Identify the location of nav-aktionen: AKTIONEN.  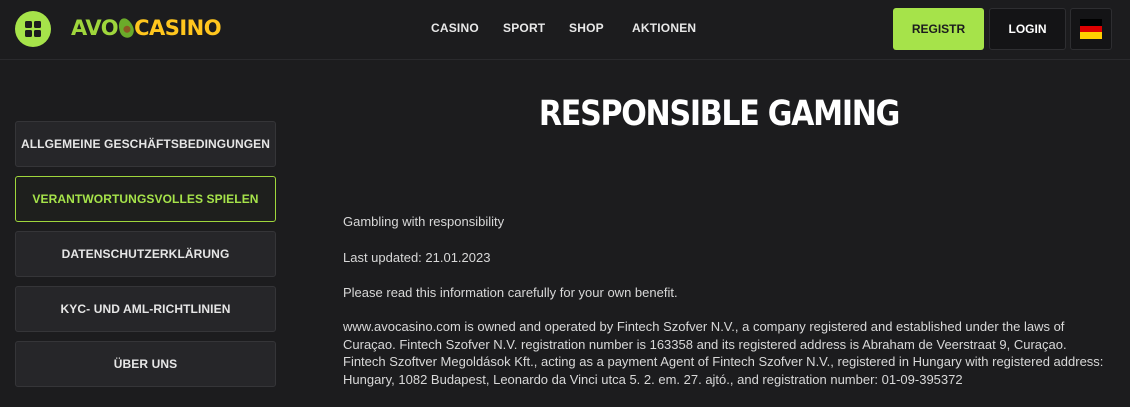
(664, 29).